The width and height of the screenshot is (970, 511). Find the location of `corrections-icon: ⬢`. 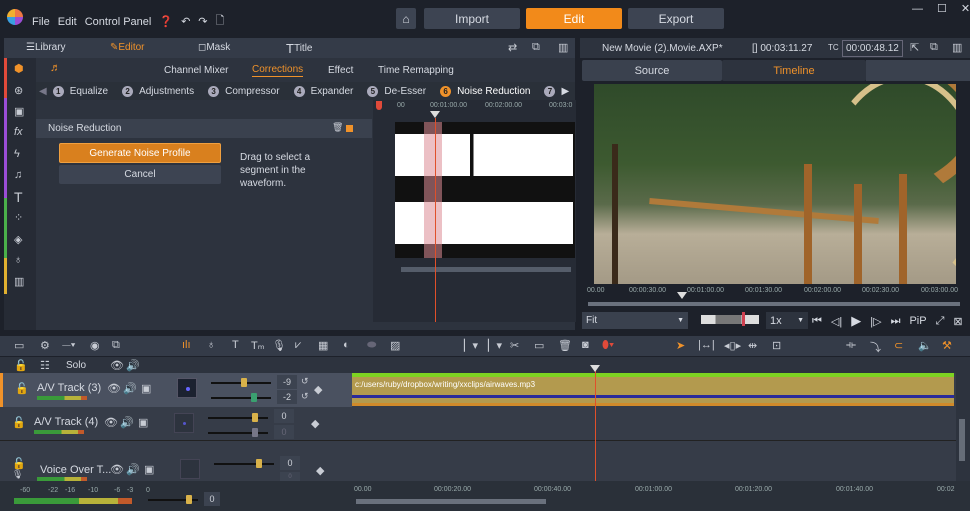

corrections-icon: ⬢ is located at coordinates (19, 68).